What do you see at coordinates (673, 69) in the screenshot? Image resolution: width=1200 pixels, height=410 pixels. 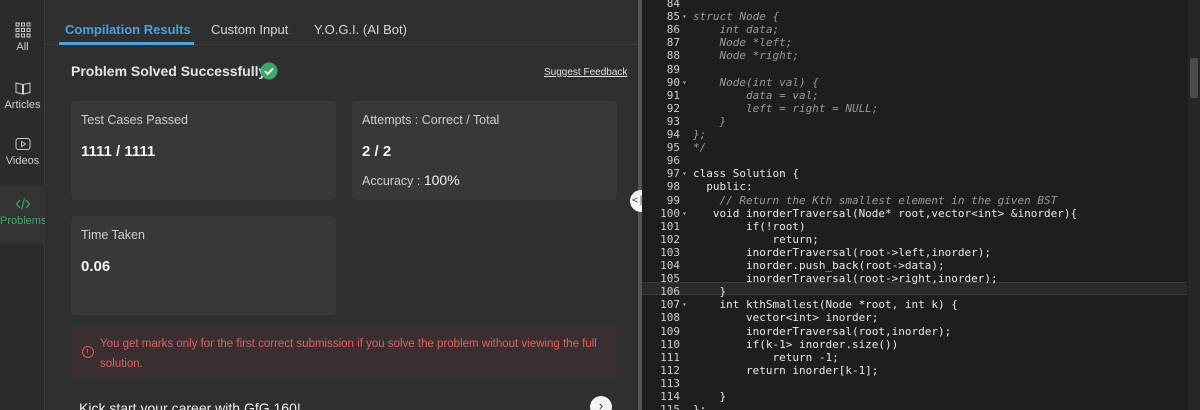 I see `line-number: 89` at bounding box center [673, 69].